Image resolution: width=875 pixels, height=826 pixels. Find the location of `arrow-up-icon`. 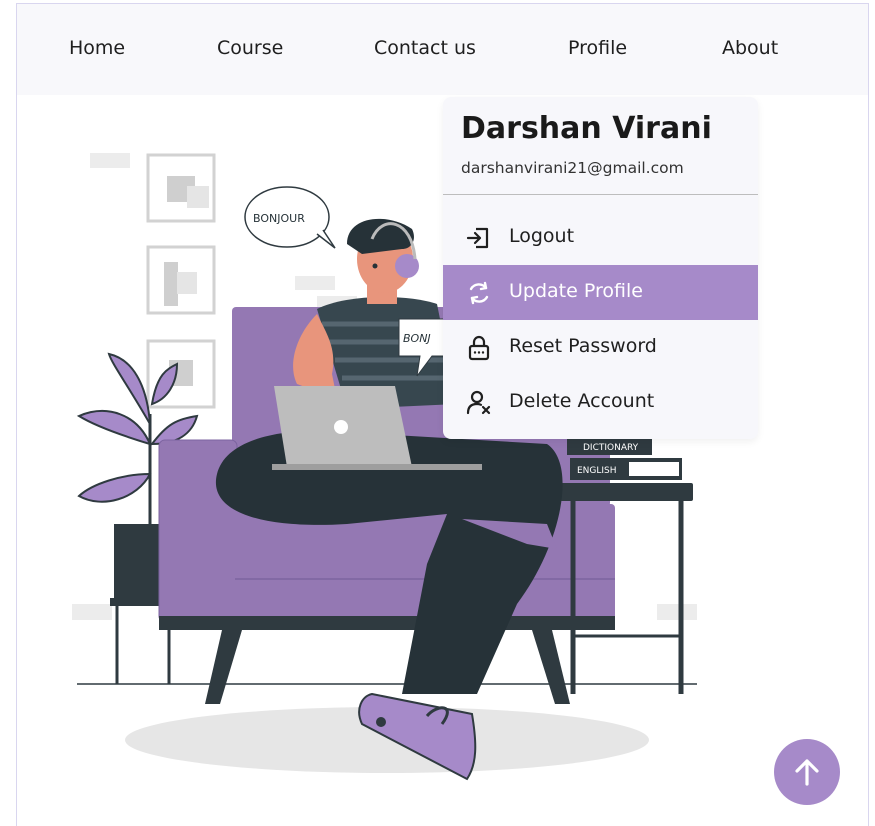

arrow-up-icon is located at coordinates (807, 772).